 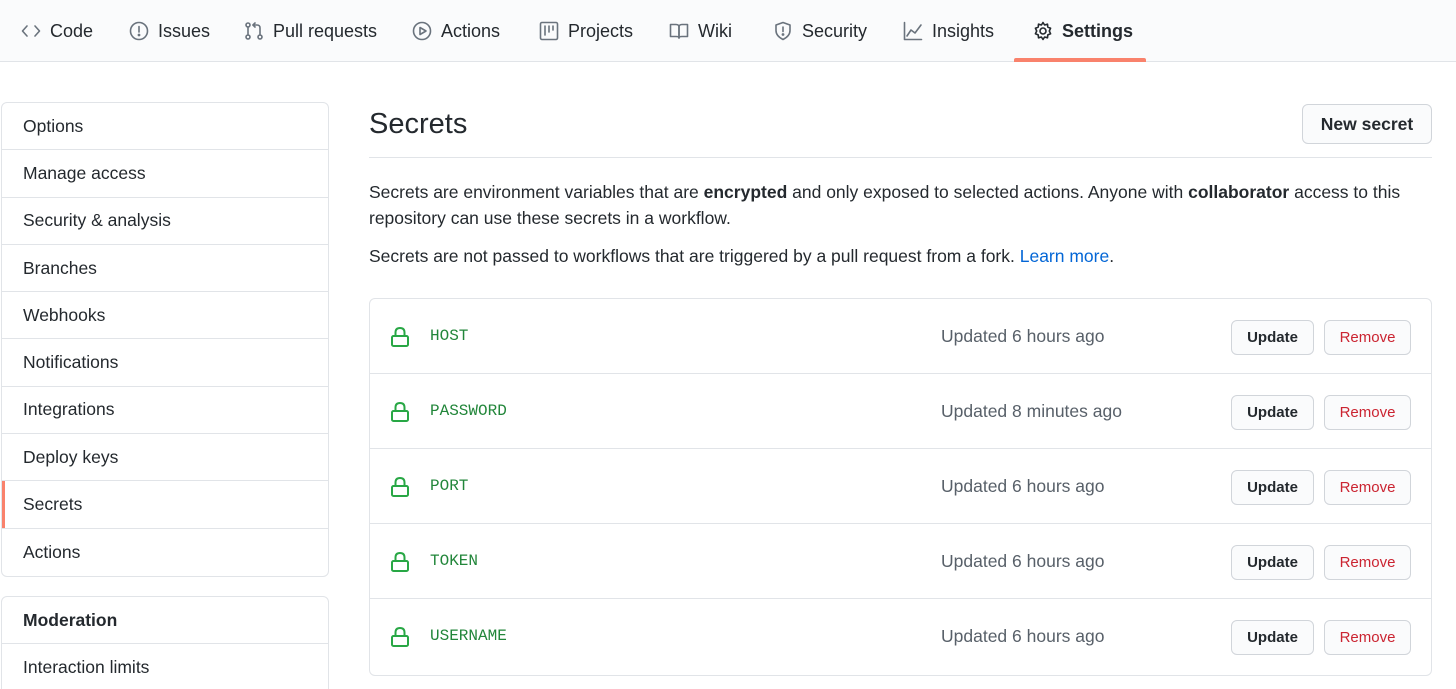 I want to click on secret-row: HOST Updated 6 hours ago Update Remove, so click(x=900, y=336).